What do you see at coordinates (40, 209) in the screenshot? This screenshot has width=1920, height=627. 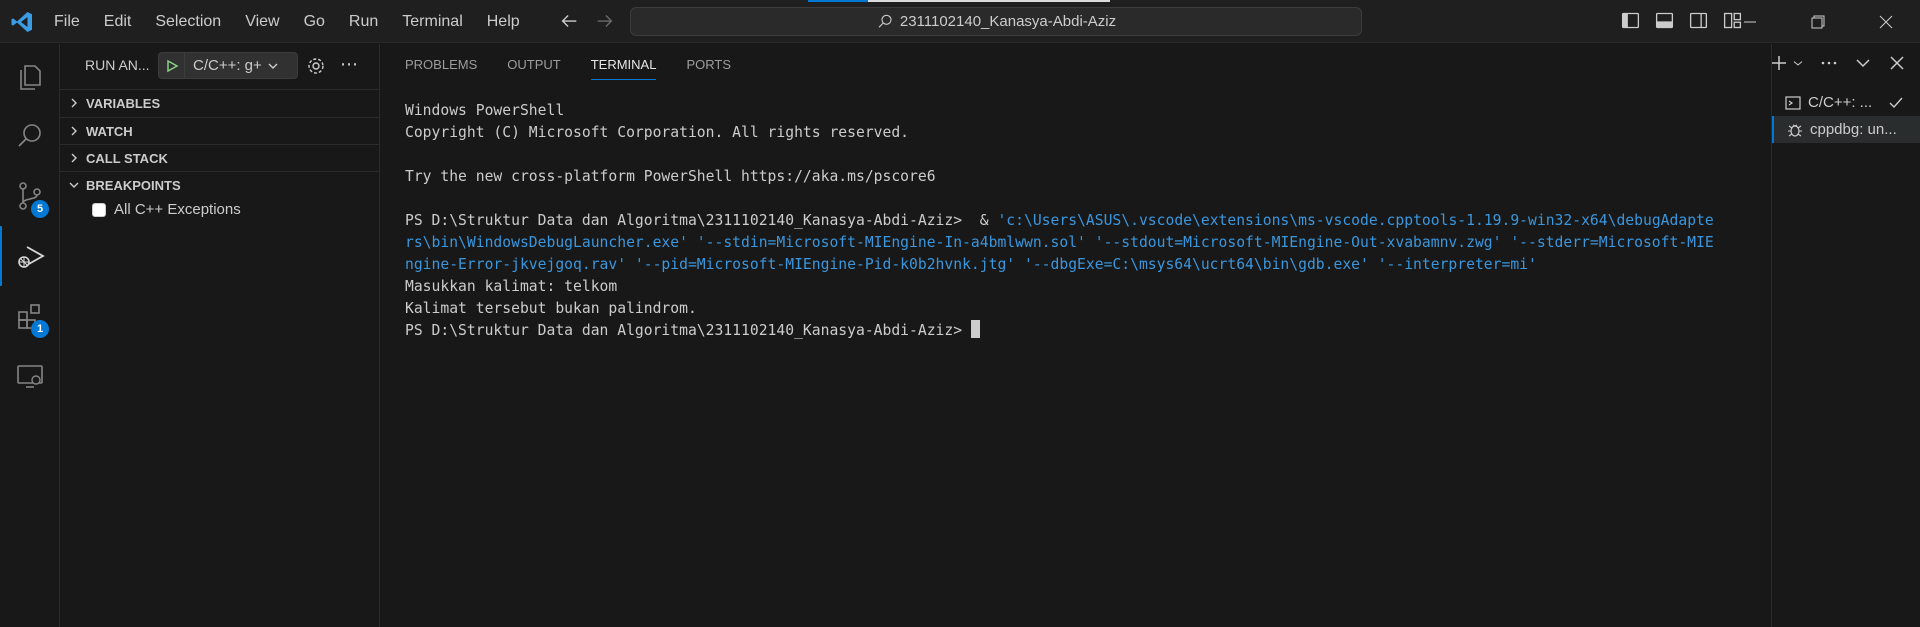 I see `source-control-badge: 5` at bounding box center [40, 209].